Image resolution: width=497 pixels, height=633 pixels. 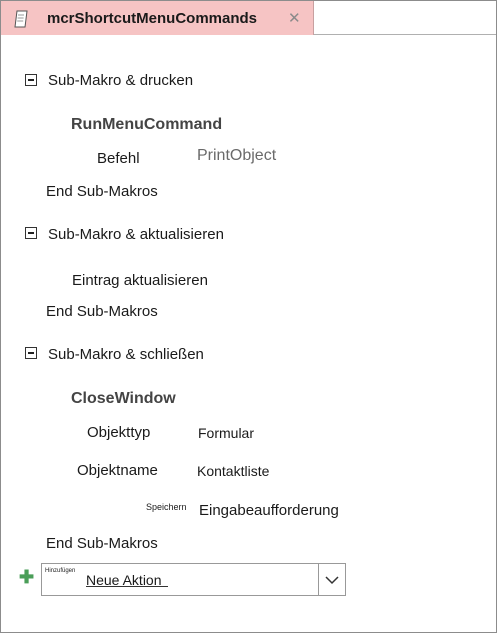 What do you see at coordinates (60, 571) in the screenshot?
I see `add-action-small-label: Hinzufügen` at bounding box center [60, 571].